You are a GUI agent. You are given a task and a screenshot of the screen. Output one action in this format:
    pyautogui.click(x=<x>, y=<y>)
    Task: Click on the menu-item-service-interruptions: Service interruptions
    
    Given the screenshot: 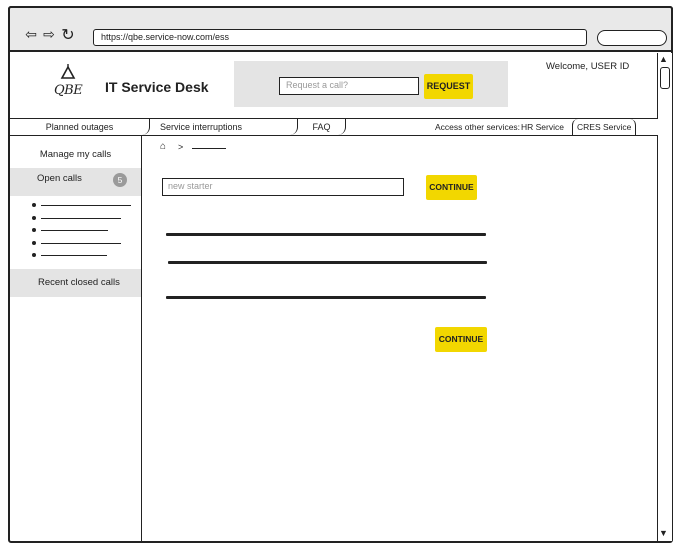 What is the action you would take?
    pyautogui.click(x=224, y=127)
    